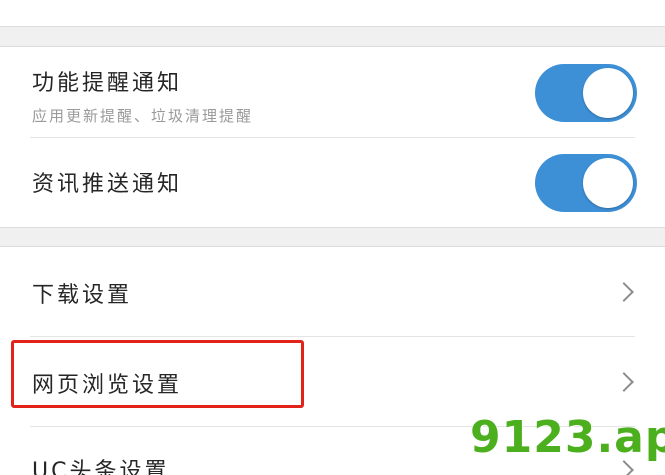 The width and height of the screenshot is (665, 475). What do you see at coordinates (82, 295) in the screenshot?
I see `settings-item-label: 下载设置` at bounding box center [82, 295].